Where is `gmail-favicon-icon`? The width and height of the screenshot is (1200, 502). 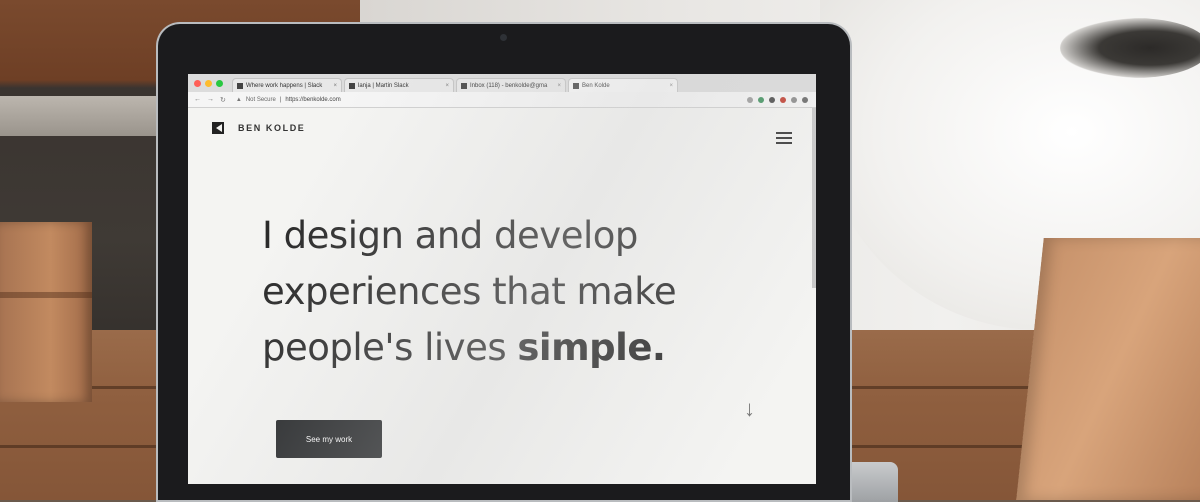
gmail-favicon-icon is located at coordinates (464, 85).